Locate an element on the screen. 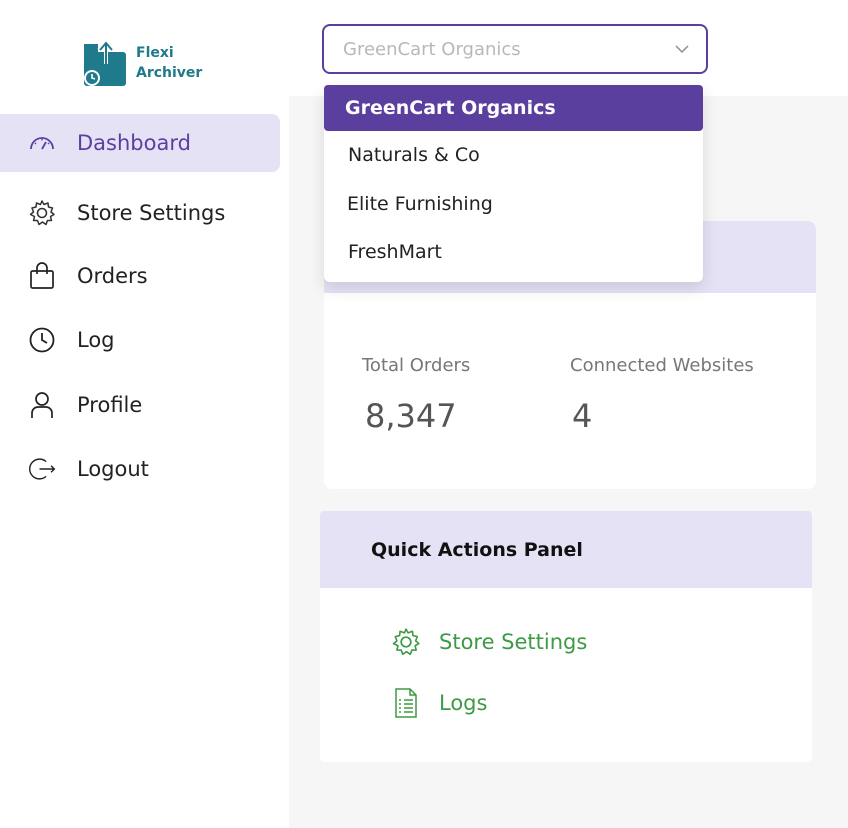 Image resolution: width=848 pixels, height=828 pixels. quick-action-label: Store Settings is located at coordinates (513, 642).